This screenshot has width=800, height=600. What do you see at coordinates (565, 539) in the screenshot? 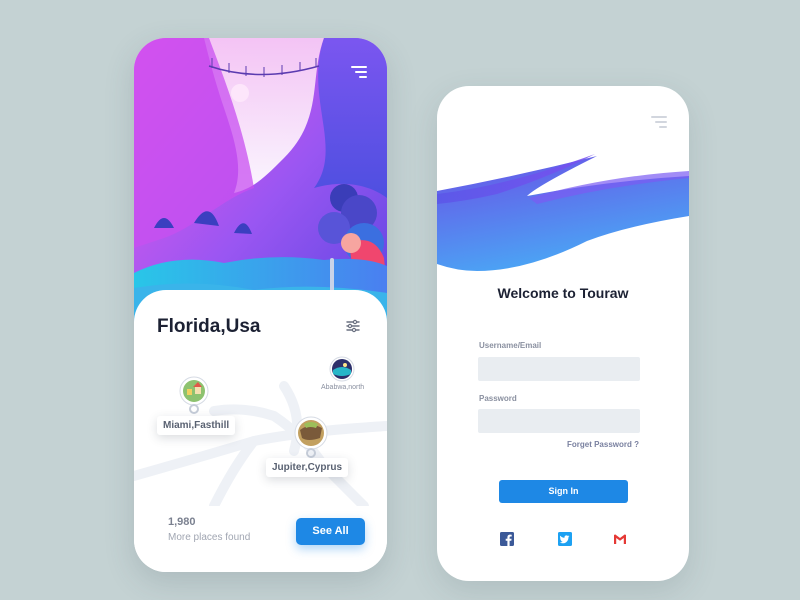
I see `twitter-icon` at bounding box center [565, 539].